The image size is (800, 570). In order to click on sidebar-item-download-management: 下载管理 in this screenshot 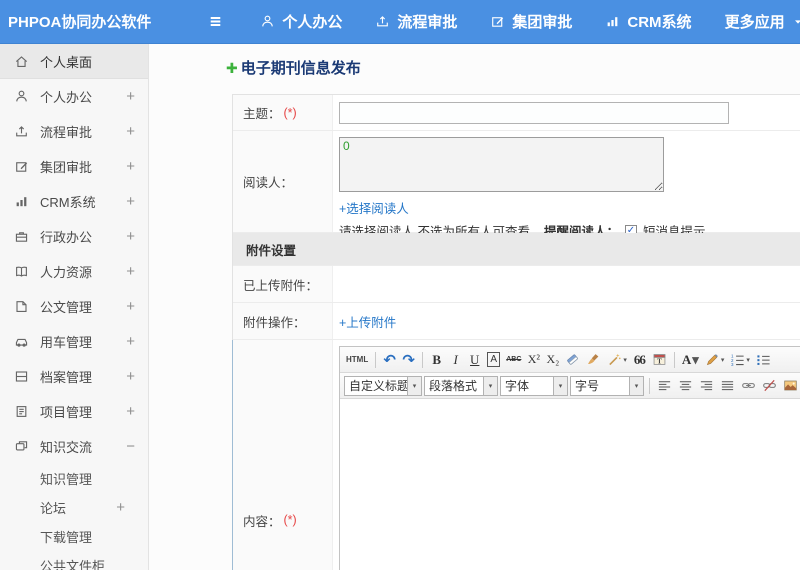, I will do `click(74, 536)`.